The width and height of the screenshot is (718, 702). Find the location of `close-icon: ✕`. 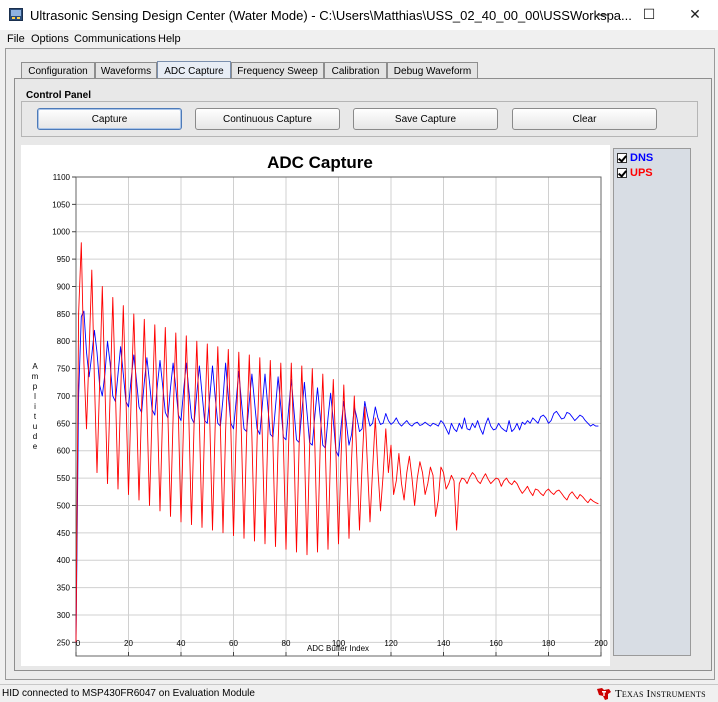

close-icon: ✕ is located at coordinates (695, 15).